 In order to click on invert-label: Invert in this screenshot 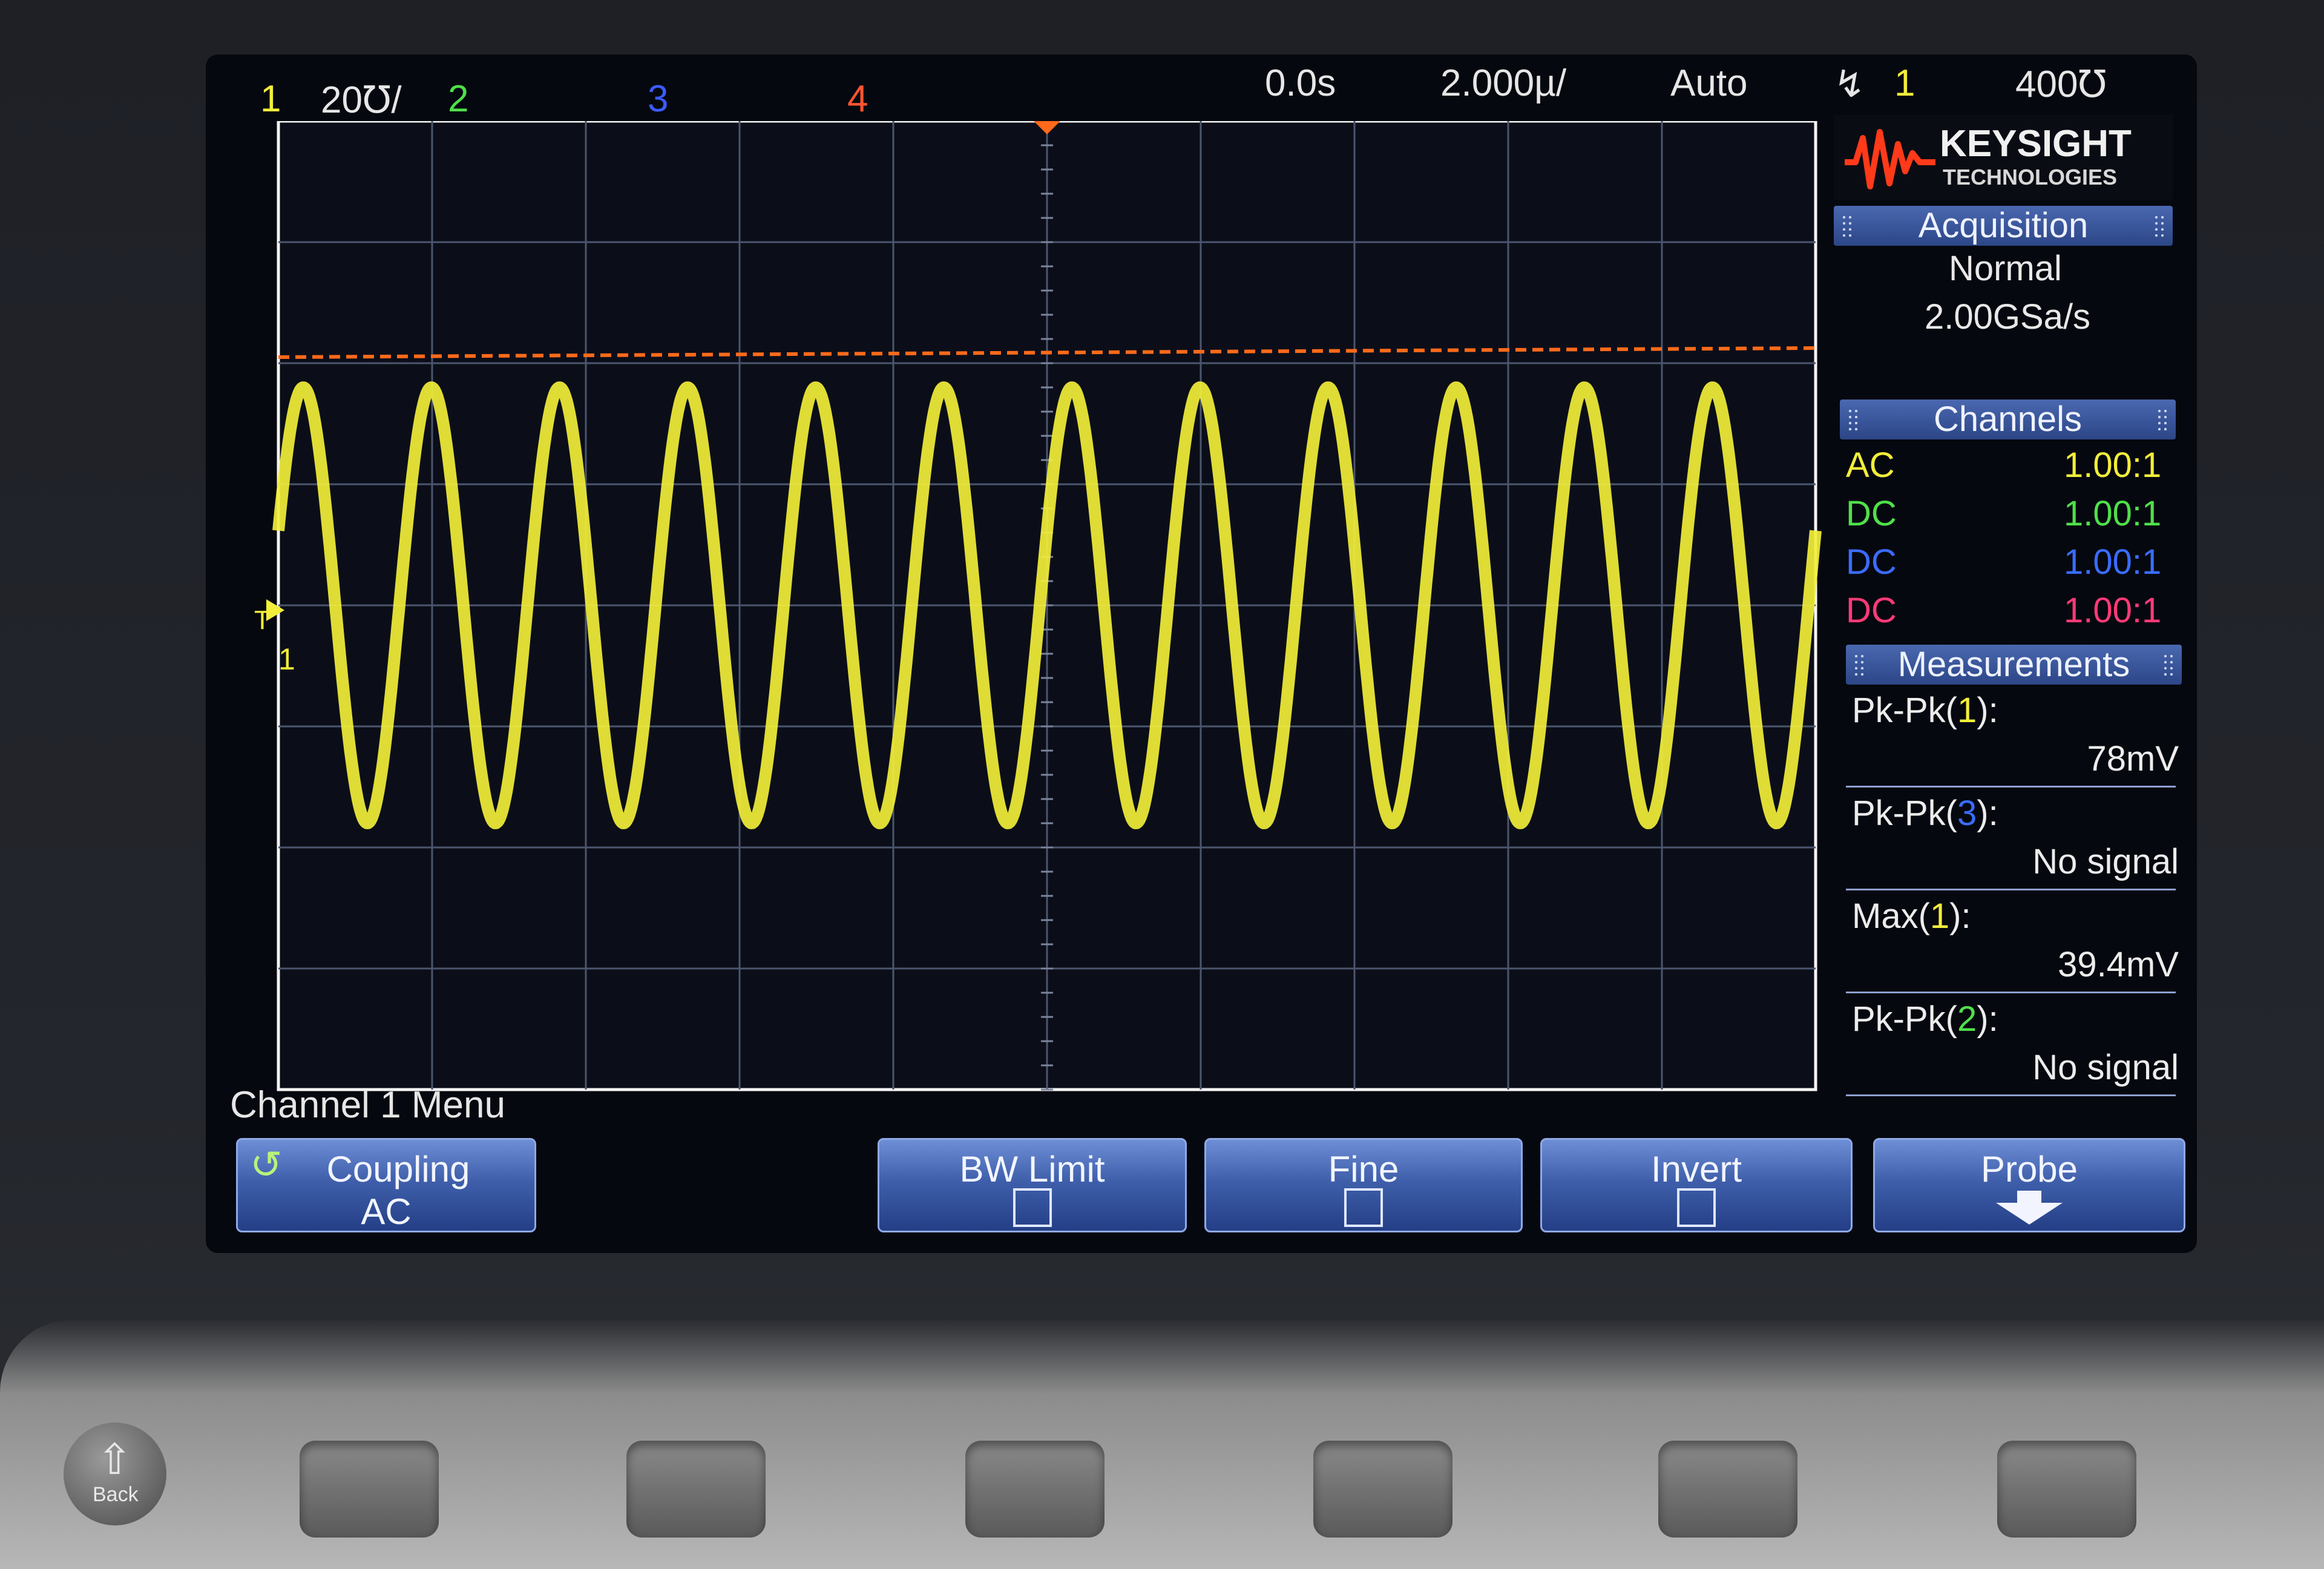, I will do `click(1696, 1169)`.